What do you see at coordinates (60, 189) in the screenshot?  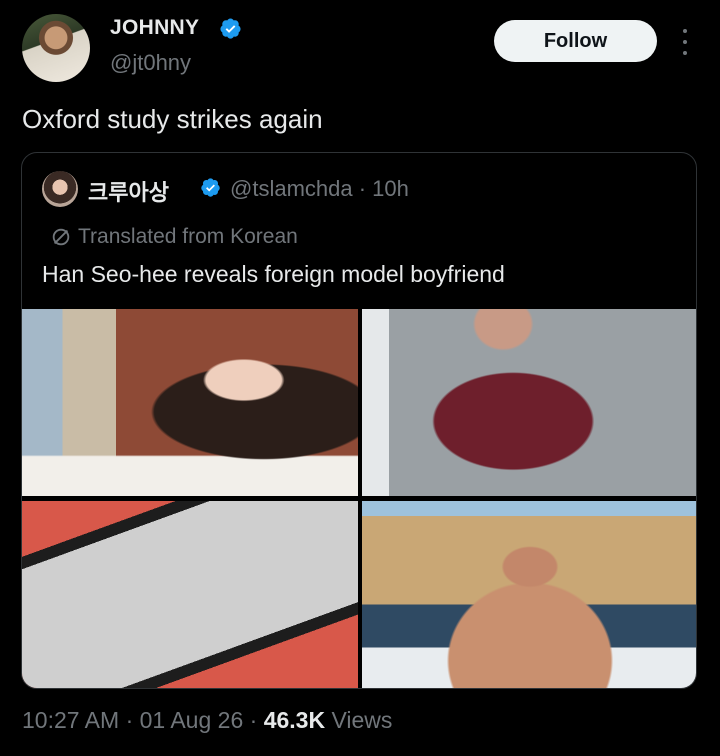 I see `quoted-author-avatar` at bounding box center [60, 189].